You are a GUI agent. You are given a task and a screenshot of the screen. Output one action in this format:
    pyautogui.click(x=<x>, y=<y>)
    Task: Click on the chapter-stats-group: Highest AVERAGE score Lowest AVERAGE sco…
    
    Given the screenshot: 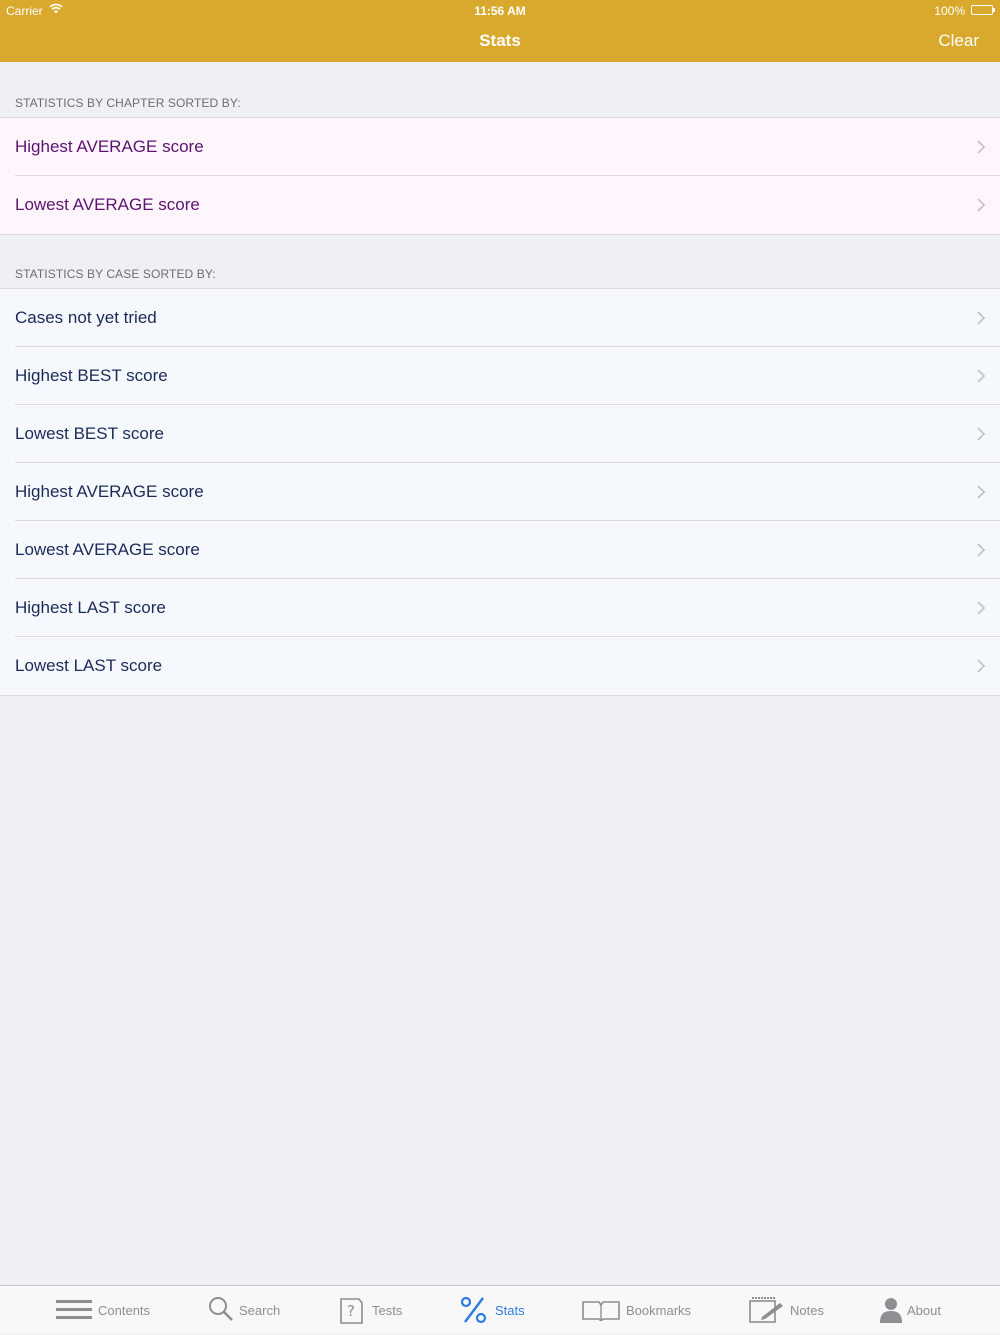 What is the action you would take?
    pyautogui.click(x=500, y=176)
    